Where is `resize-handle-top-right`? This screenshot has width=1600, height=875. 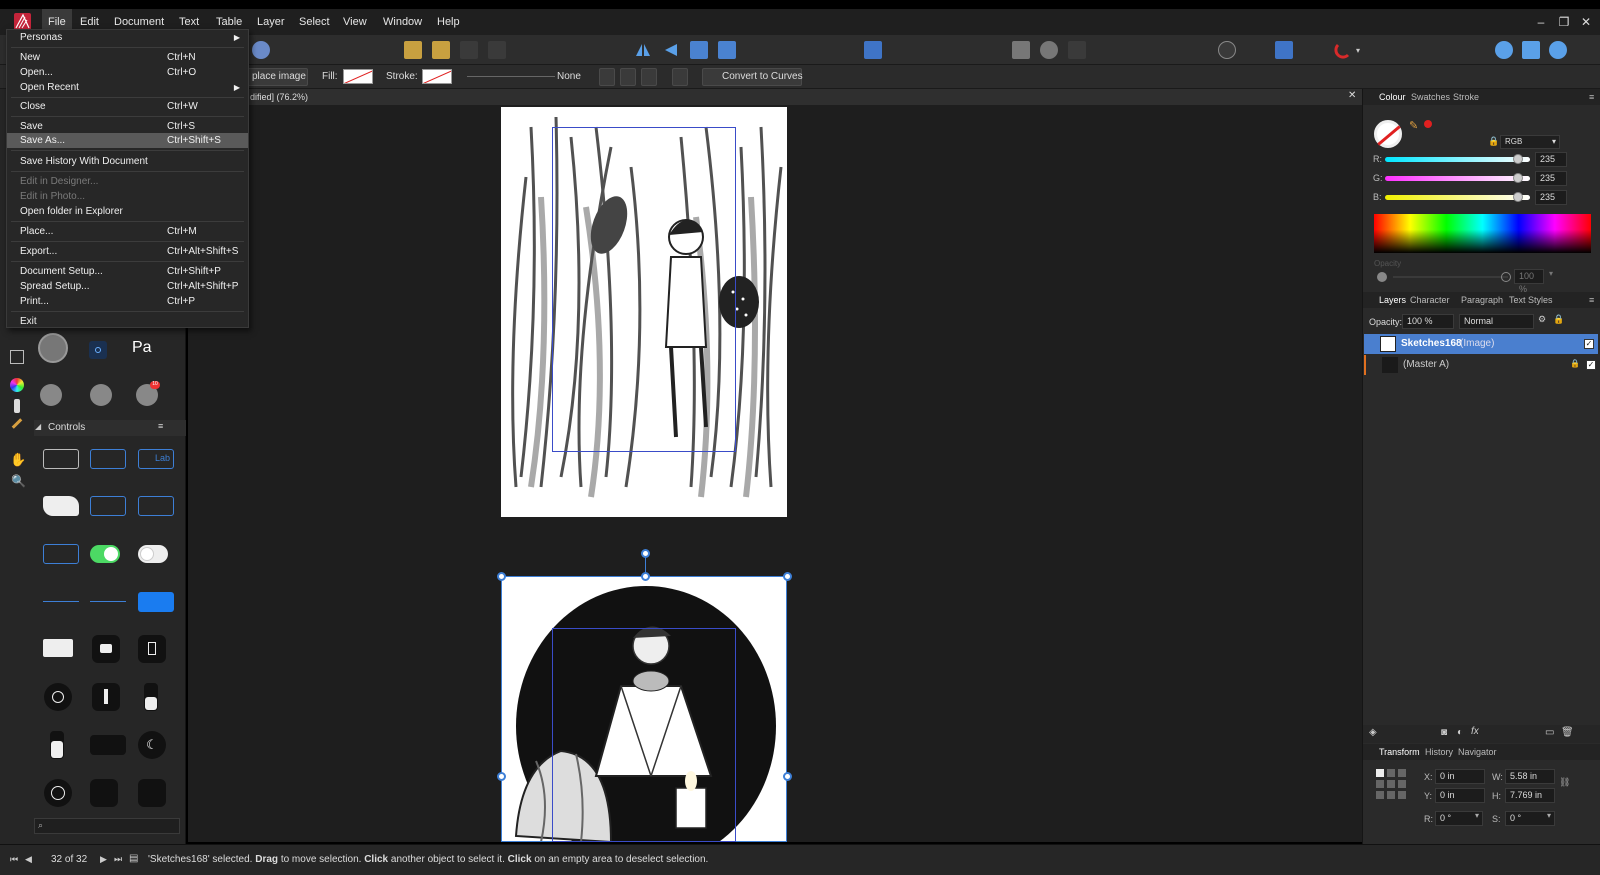 resize-handle-top-right is located at coordinates (787, 576).